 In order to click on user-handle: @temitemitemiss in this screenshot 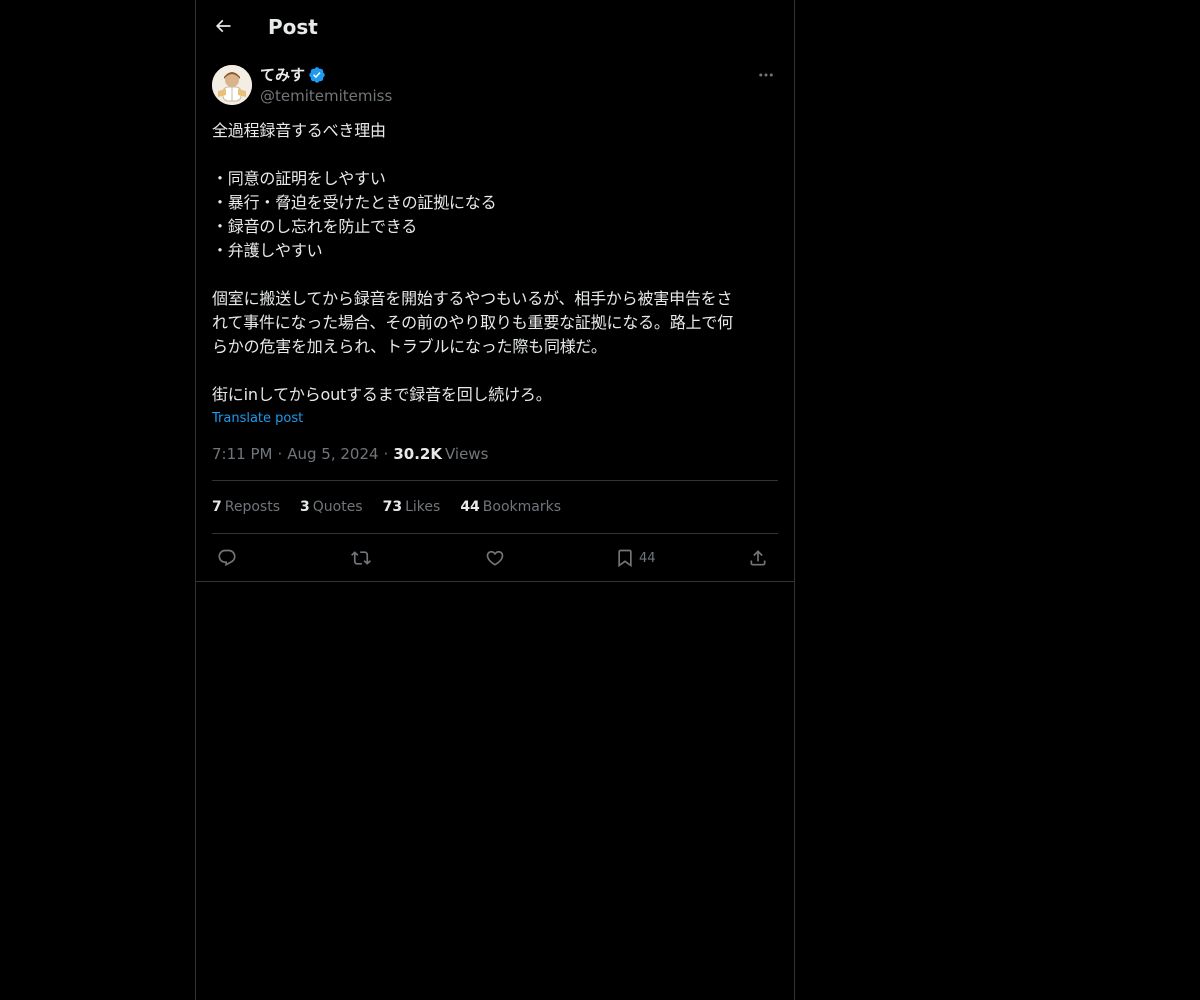, I will do `click(326, 96)`.